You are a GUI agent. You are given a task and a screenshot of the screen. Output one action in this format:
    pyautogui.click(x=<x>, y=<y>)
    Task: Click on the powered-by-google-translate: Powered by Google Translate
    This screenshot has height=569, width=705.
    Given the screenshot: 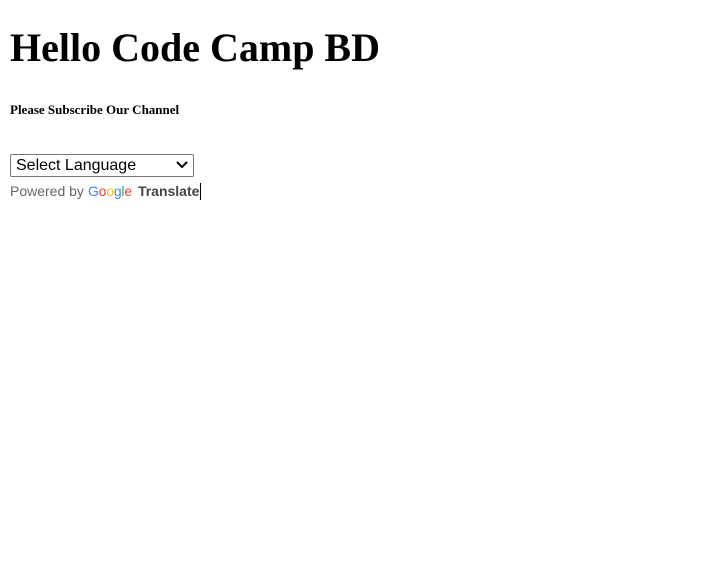 What is the action you would take?
    pyautogui.click(x=106, y=191)
    